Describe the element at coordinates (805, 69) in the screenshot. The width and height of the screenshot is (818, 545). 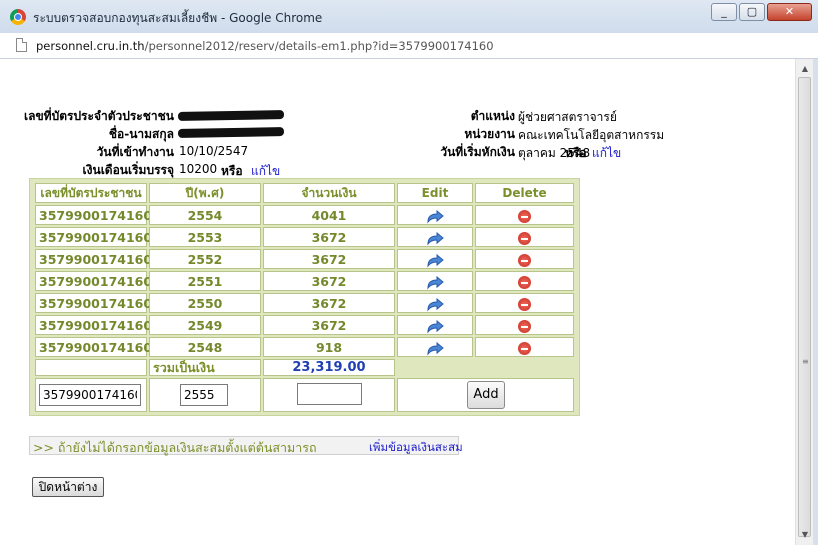
I see `scroll-up-icon: ▲` at that location.